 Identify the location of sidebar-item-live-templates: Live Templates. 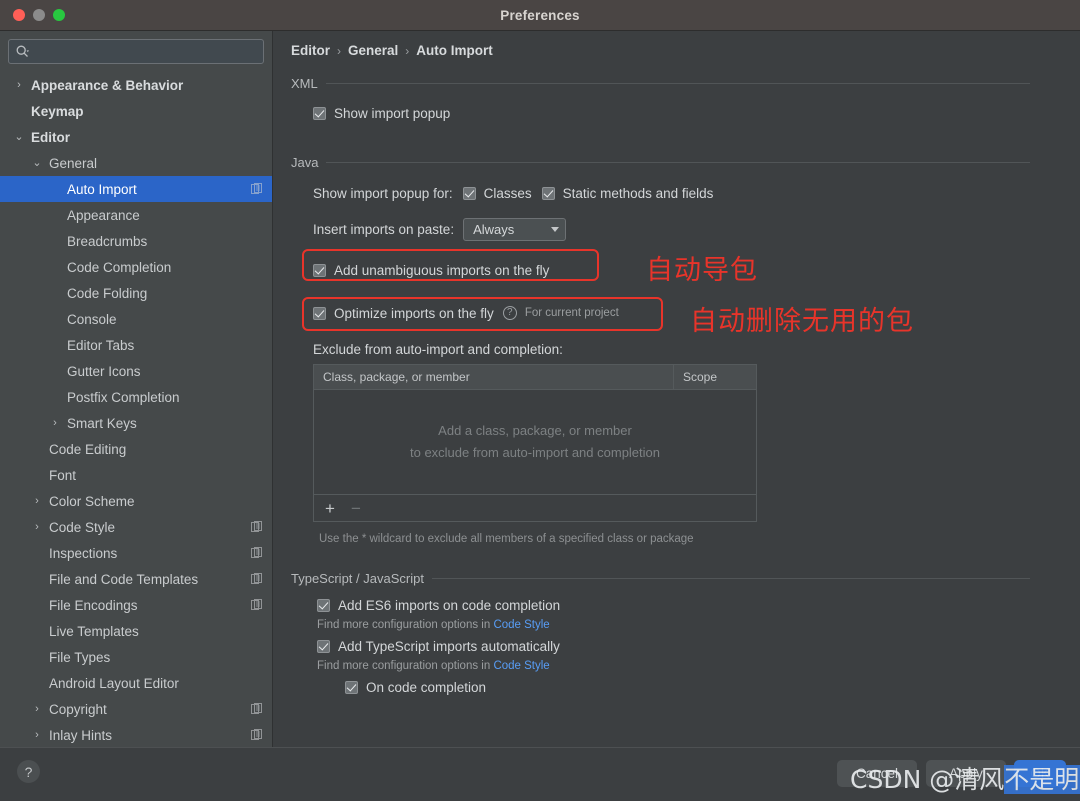
(136, 631).